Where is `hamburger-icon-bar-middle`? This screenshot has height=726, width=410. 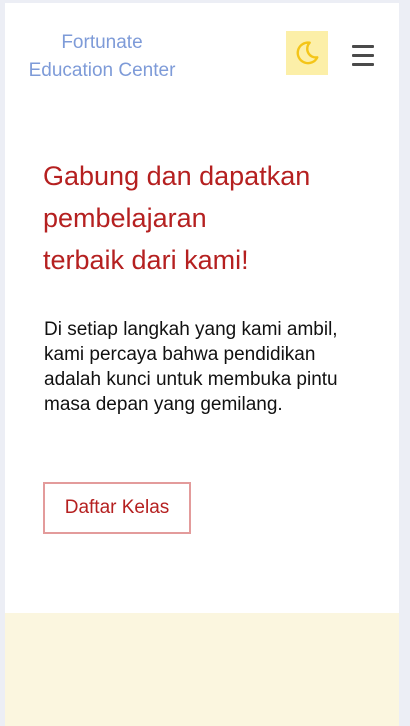 hamburger-icon-bar-middle is located at coordinates (363, 55).